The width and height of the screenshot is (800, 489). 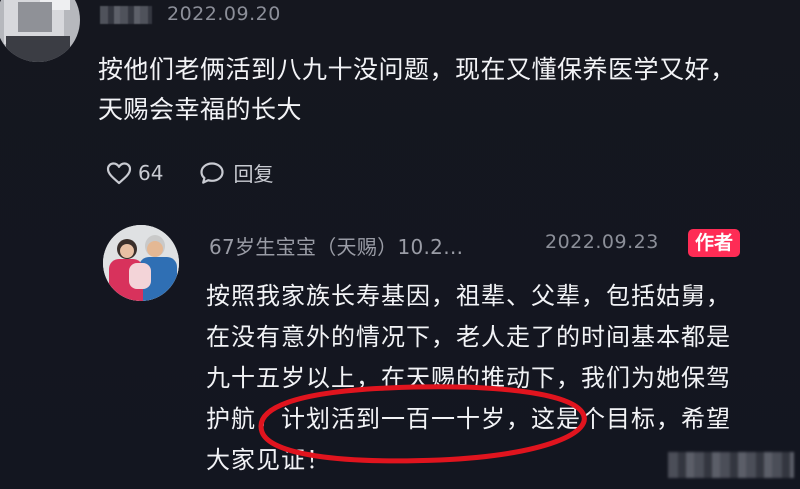 What do you see at coordinates (224, 14) in the screenshot?
I see `comment-date: 2022.09.20` at bounding box center [224, 14].